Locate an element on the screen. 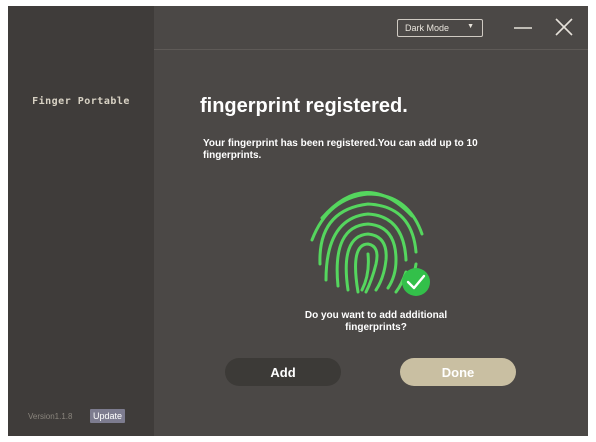 Image resolution: width=596 pixels, height=442 pixels. done-button: Done is located at coordinates (458, 372).